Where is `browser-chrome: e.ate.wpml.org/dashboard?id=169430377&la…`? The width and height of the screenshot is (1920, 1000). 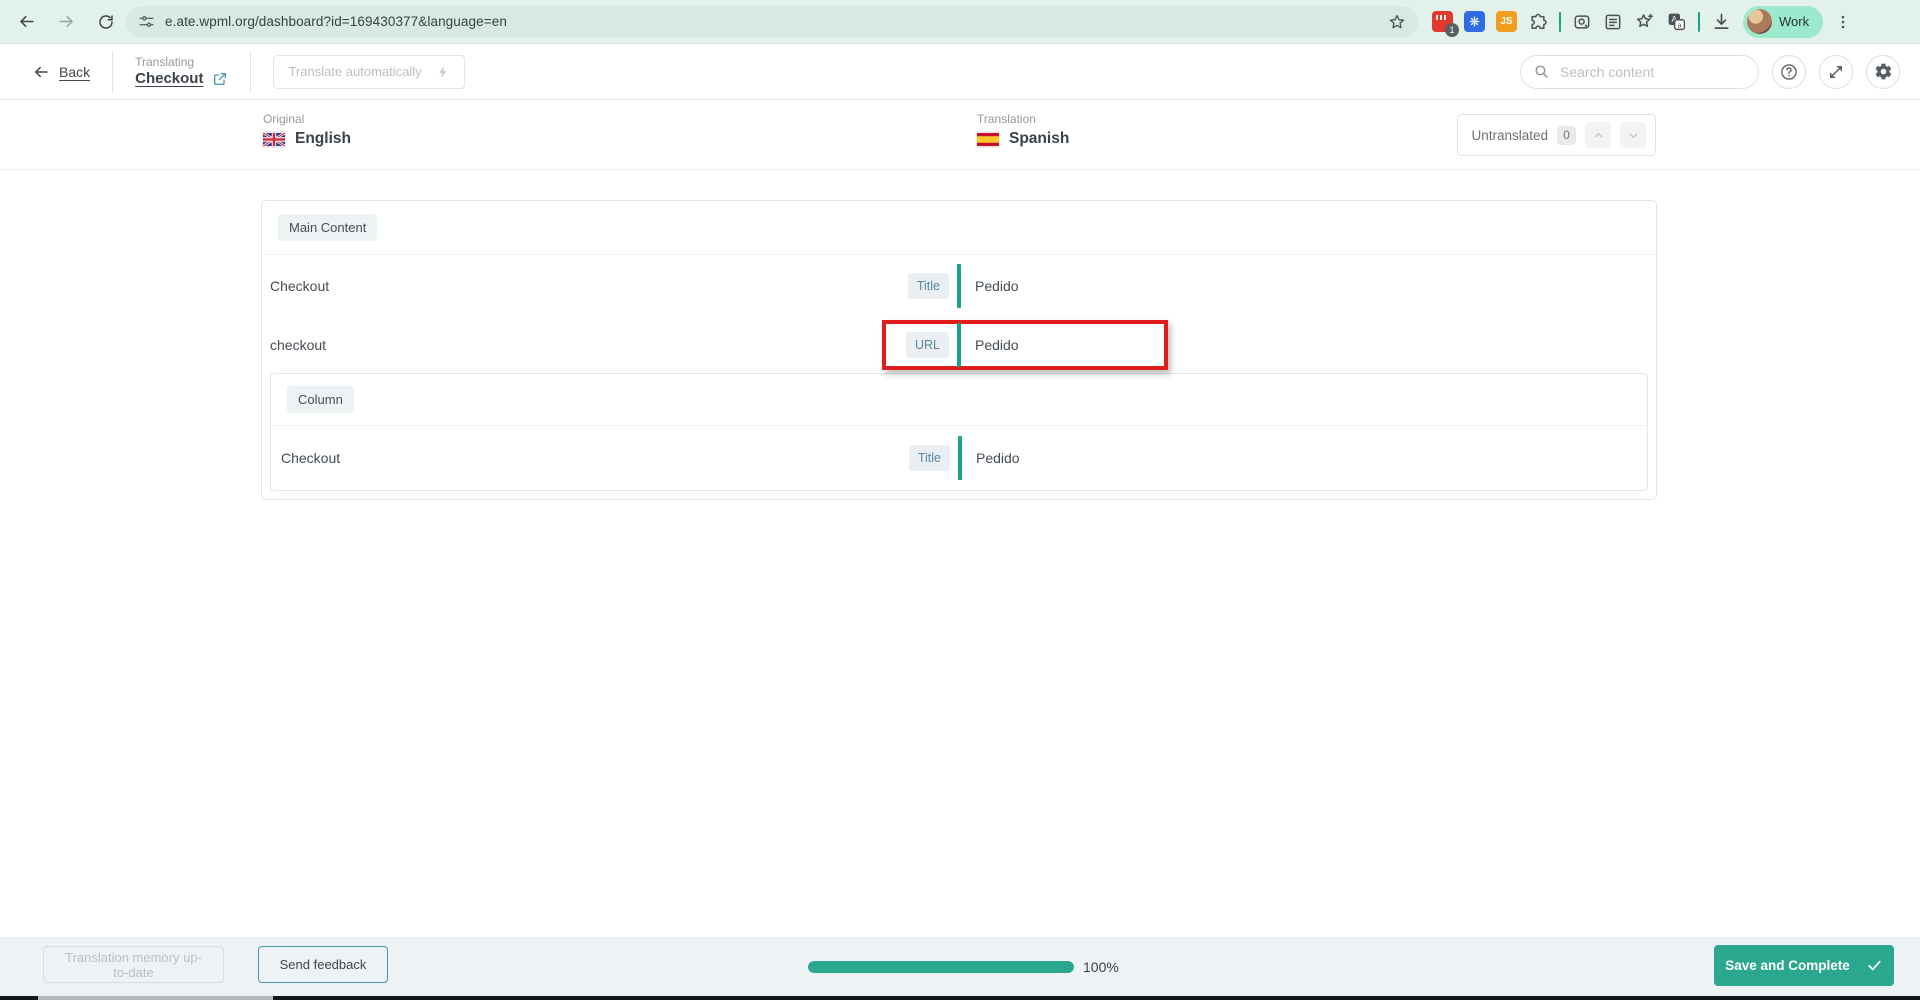 browser-chrome: e.ate.wpml.org/dashboard?id=169430377&la… is located at coordinates (960, 22).